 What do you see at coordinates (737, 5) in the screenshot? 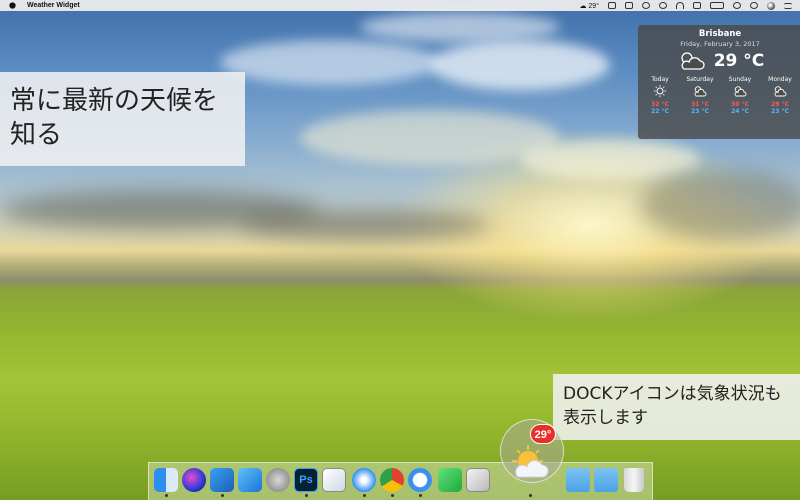
I see `clock-icon` at bounding box center [737, 5].